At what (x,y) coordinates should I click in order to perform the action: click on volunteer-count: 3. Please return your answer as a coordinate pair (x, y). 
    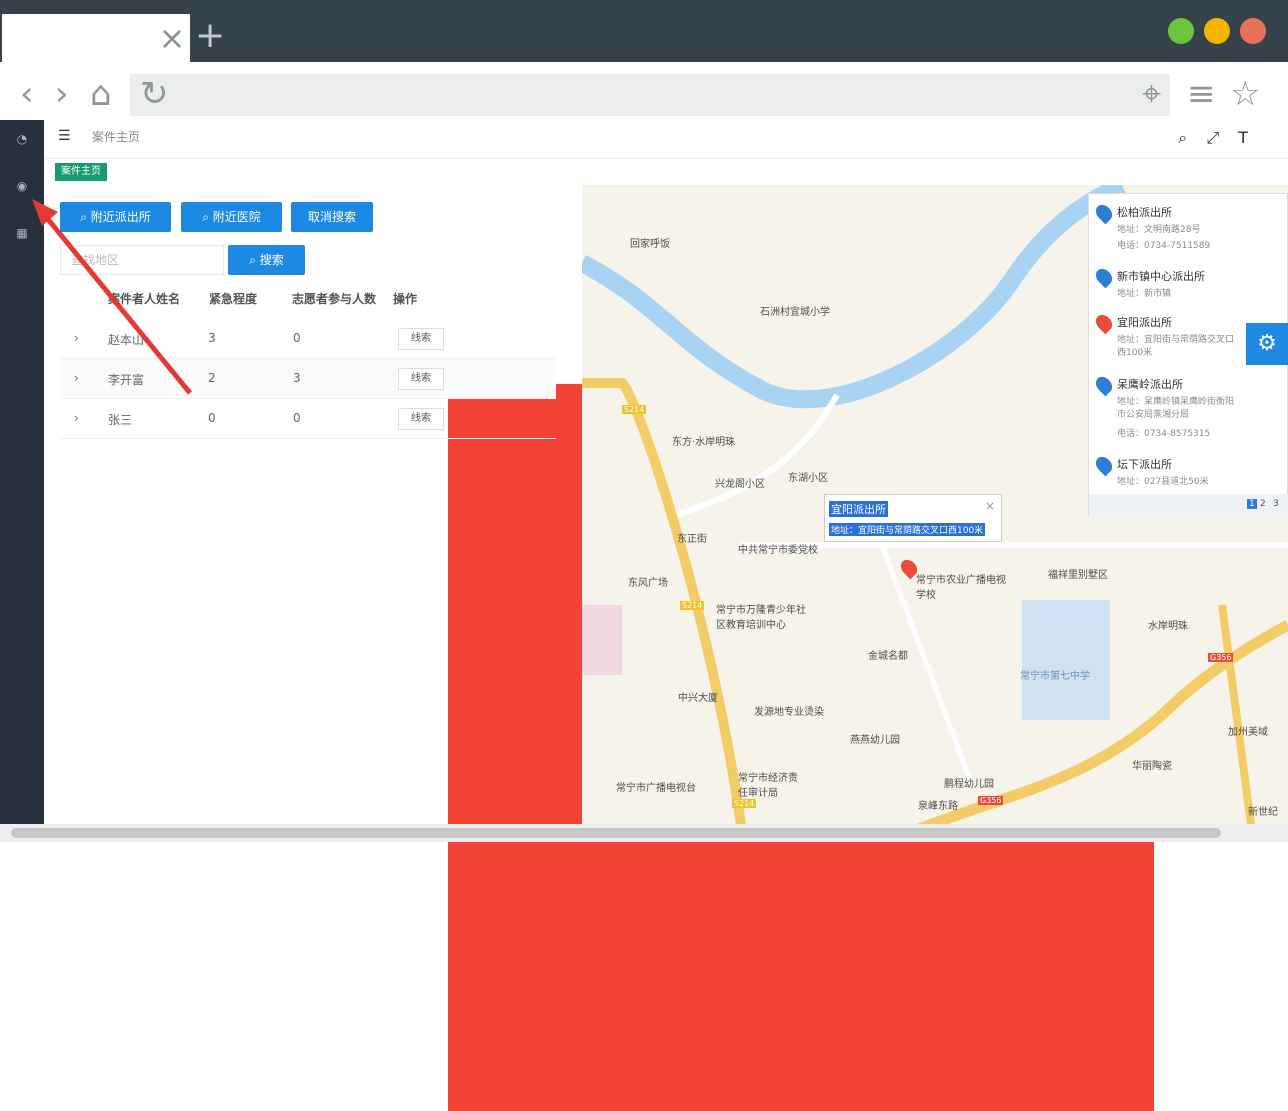
    Looking at the image, I should click on (297, 378).